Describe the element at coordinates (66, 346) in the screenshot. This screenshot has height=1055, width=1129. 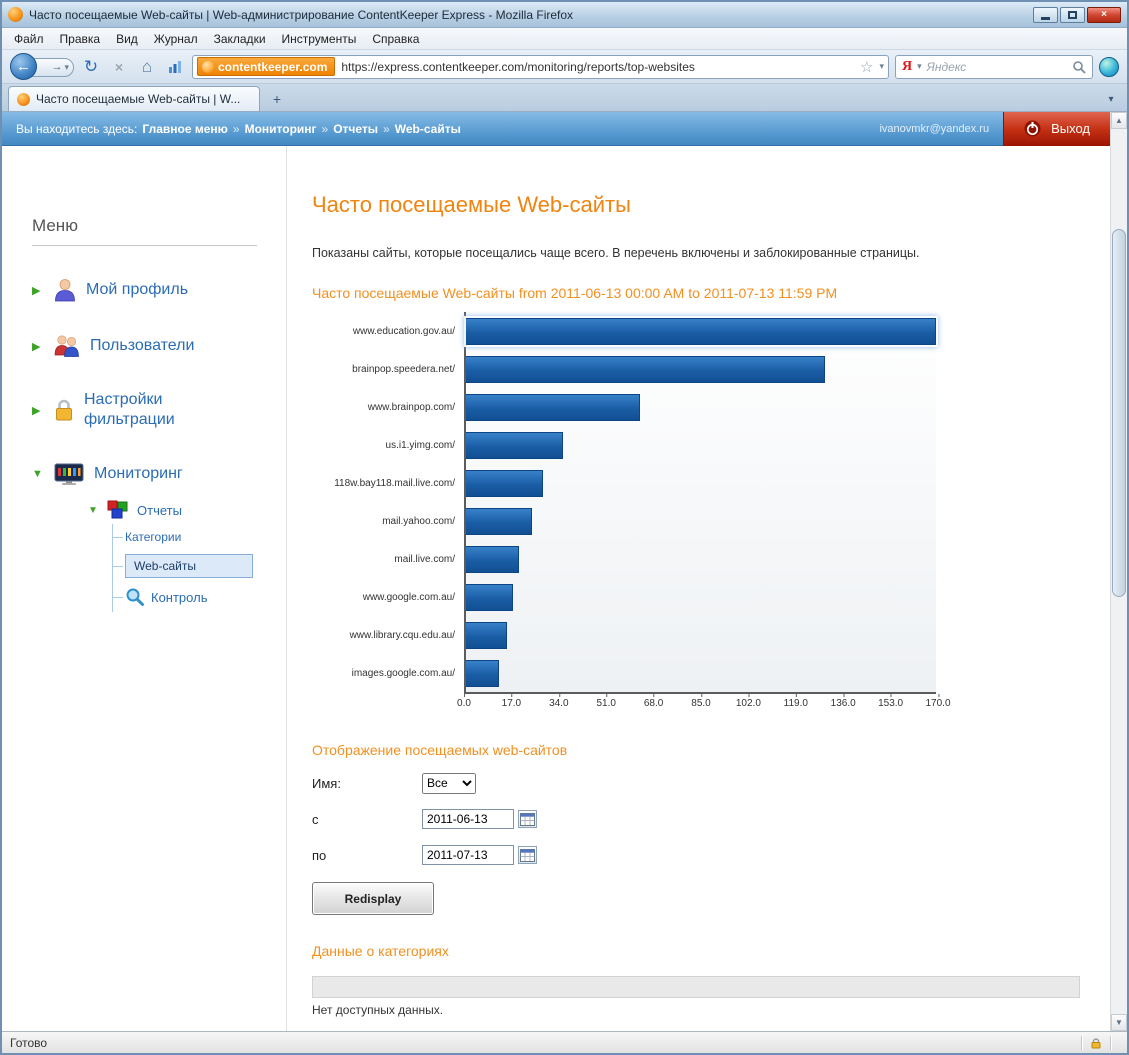
I see `users-icon` at that location.